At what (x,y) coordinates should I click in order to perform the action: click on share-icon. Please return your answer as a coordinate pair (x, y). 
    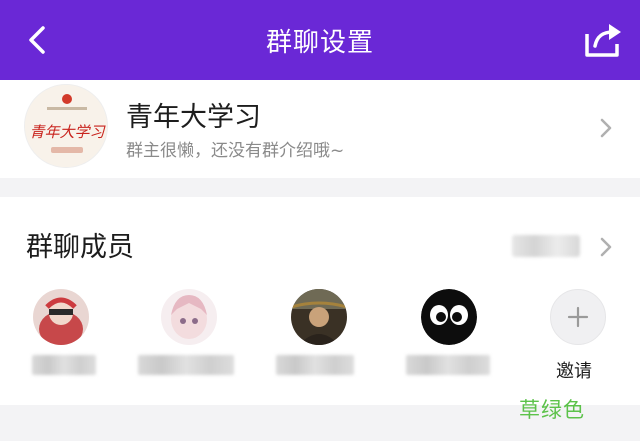
    Looking at the image, I should click on (603, 40).